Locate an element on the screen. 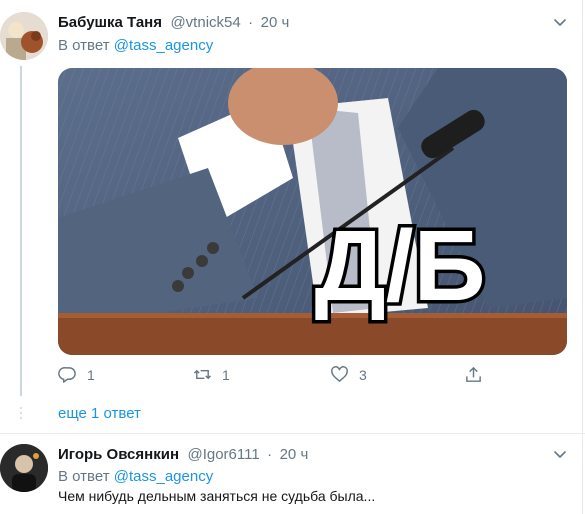 Image resolution: width=585 pixels, height=514 pixels. like-button: 3 is located at coordinates (348, 374).